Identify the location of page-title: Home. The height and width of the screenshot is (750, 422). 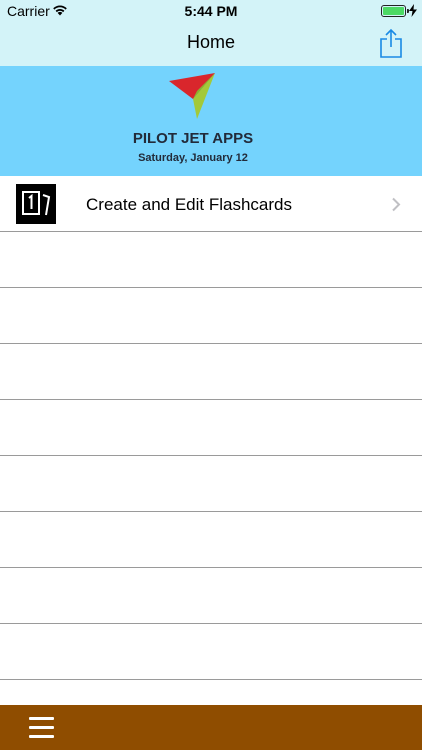
(210, 42).